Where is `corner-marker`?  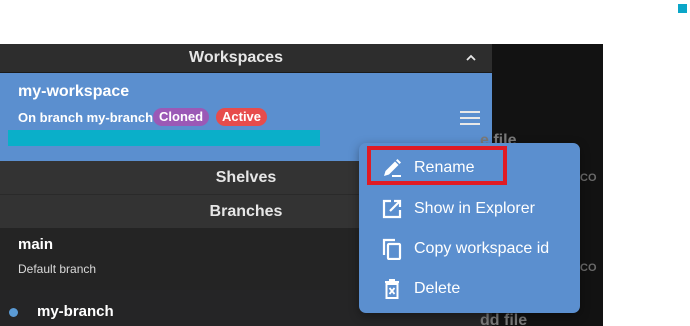
corner-marker is located at coordinates (682, 8).